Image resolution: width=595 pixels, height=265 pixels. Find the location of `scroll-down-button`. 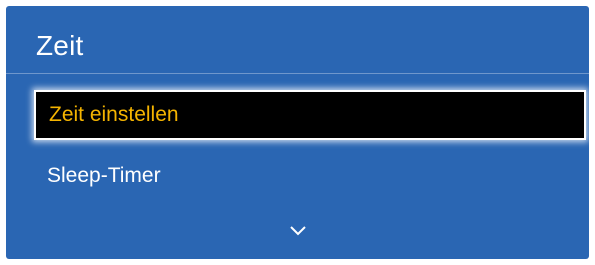

scroll-down-button is located at coordinates (298, 231).